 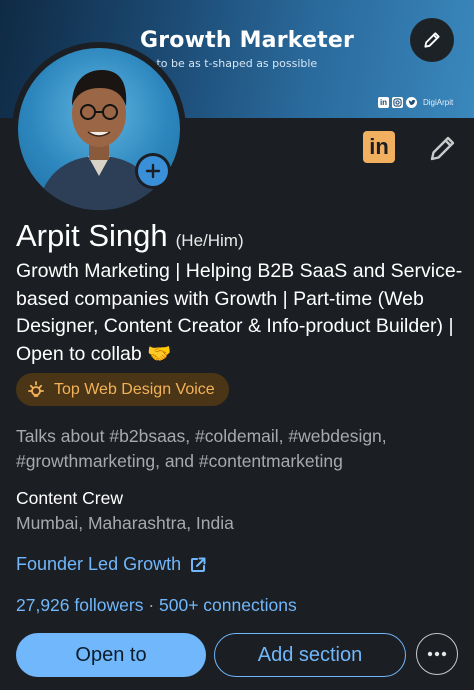 What do you see at coordinates (36, 388) in the screenshot?
I see `lightbulb-icon` at bounding box center [36, 388].